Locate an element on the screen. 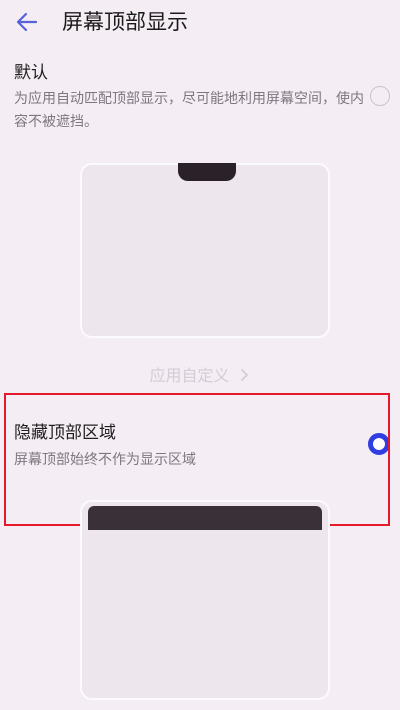  chevron-right-icon is located at coordinates (244, 375).